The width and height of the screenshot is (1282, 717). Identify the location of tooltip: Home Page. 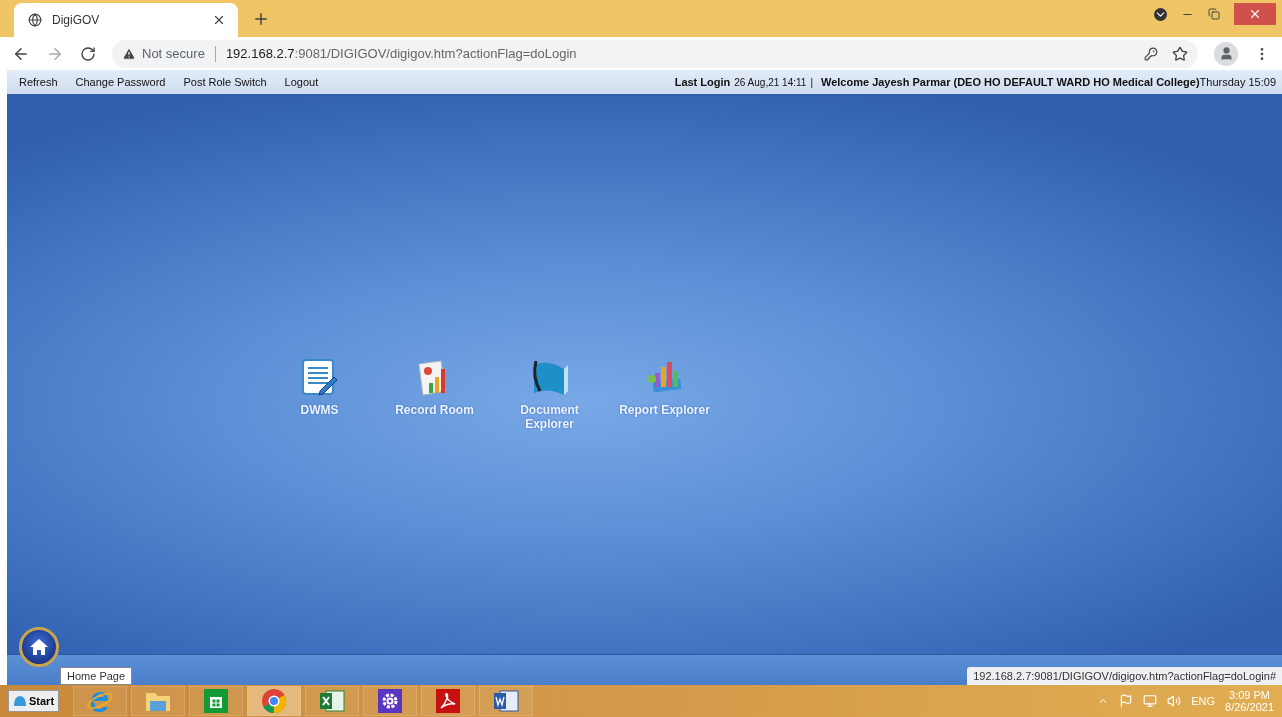
(96, 676).